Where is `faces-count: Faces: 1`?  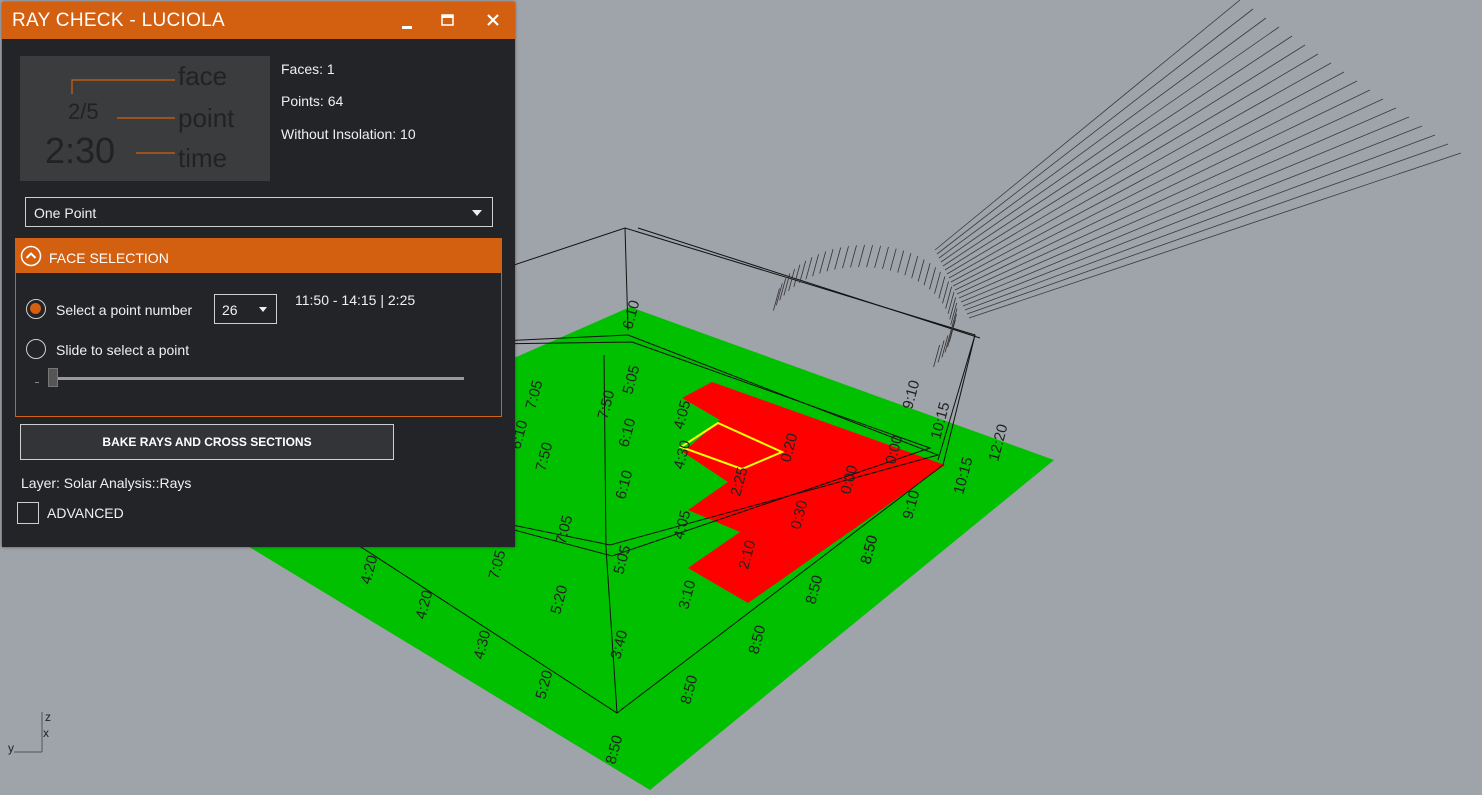 faces-count: Faces: 1 is located at coordinates (308, 69).